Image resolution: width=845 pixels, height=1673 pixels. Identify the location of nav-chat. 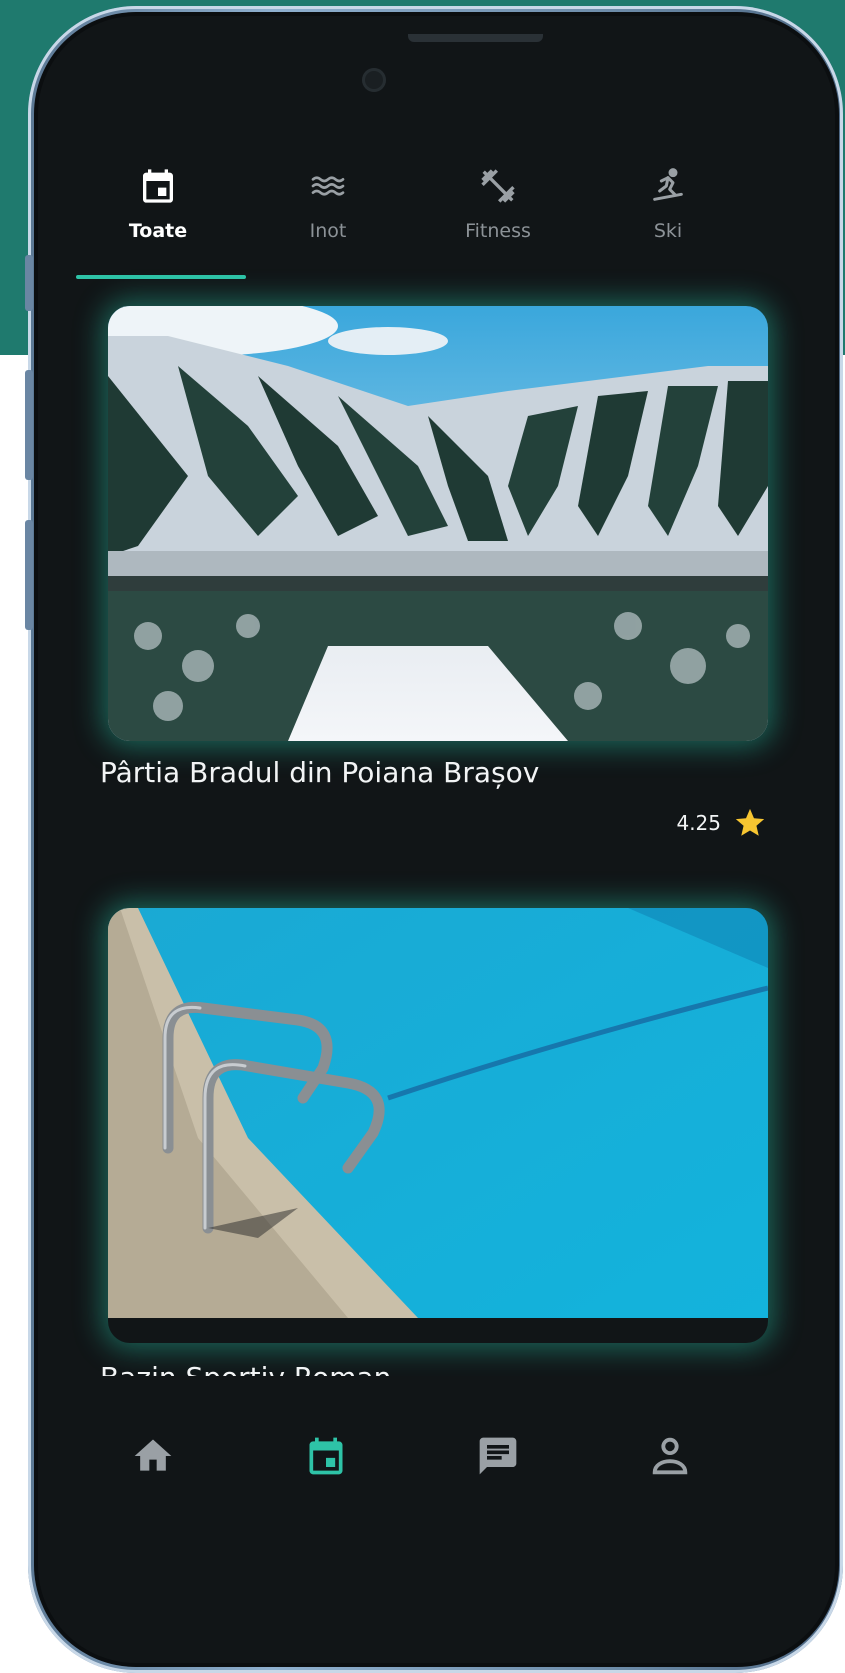
(498, 1456).